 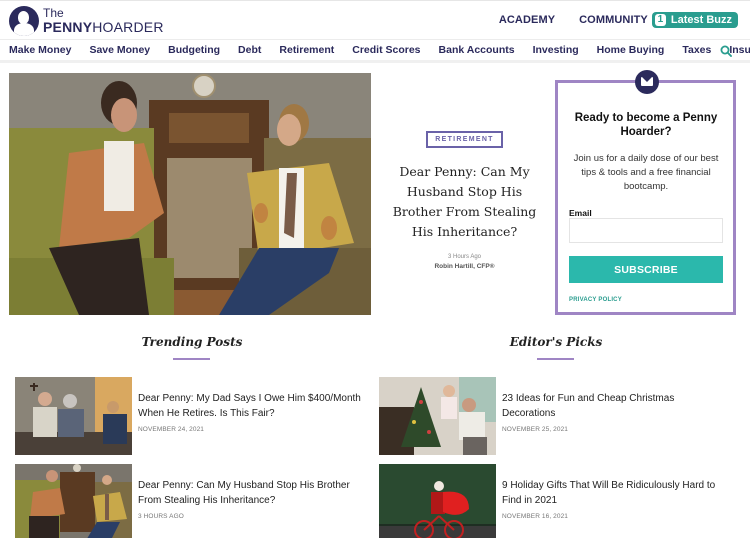 I want to click on logo-penny: PENNY, so click(x=68, y=26).